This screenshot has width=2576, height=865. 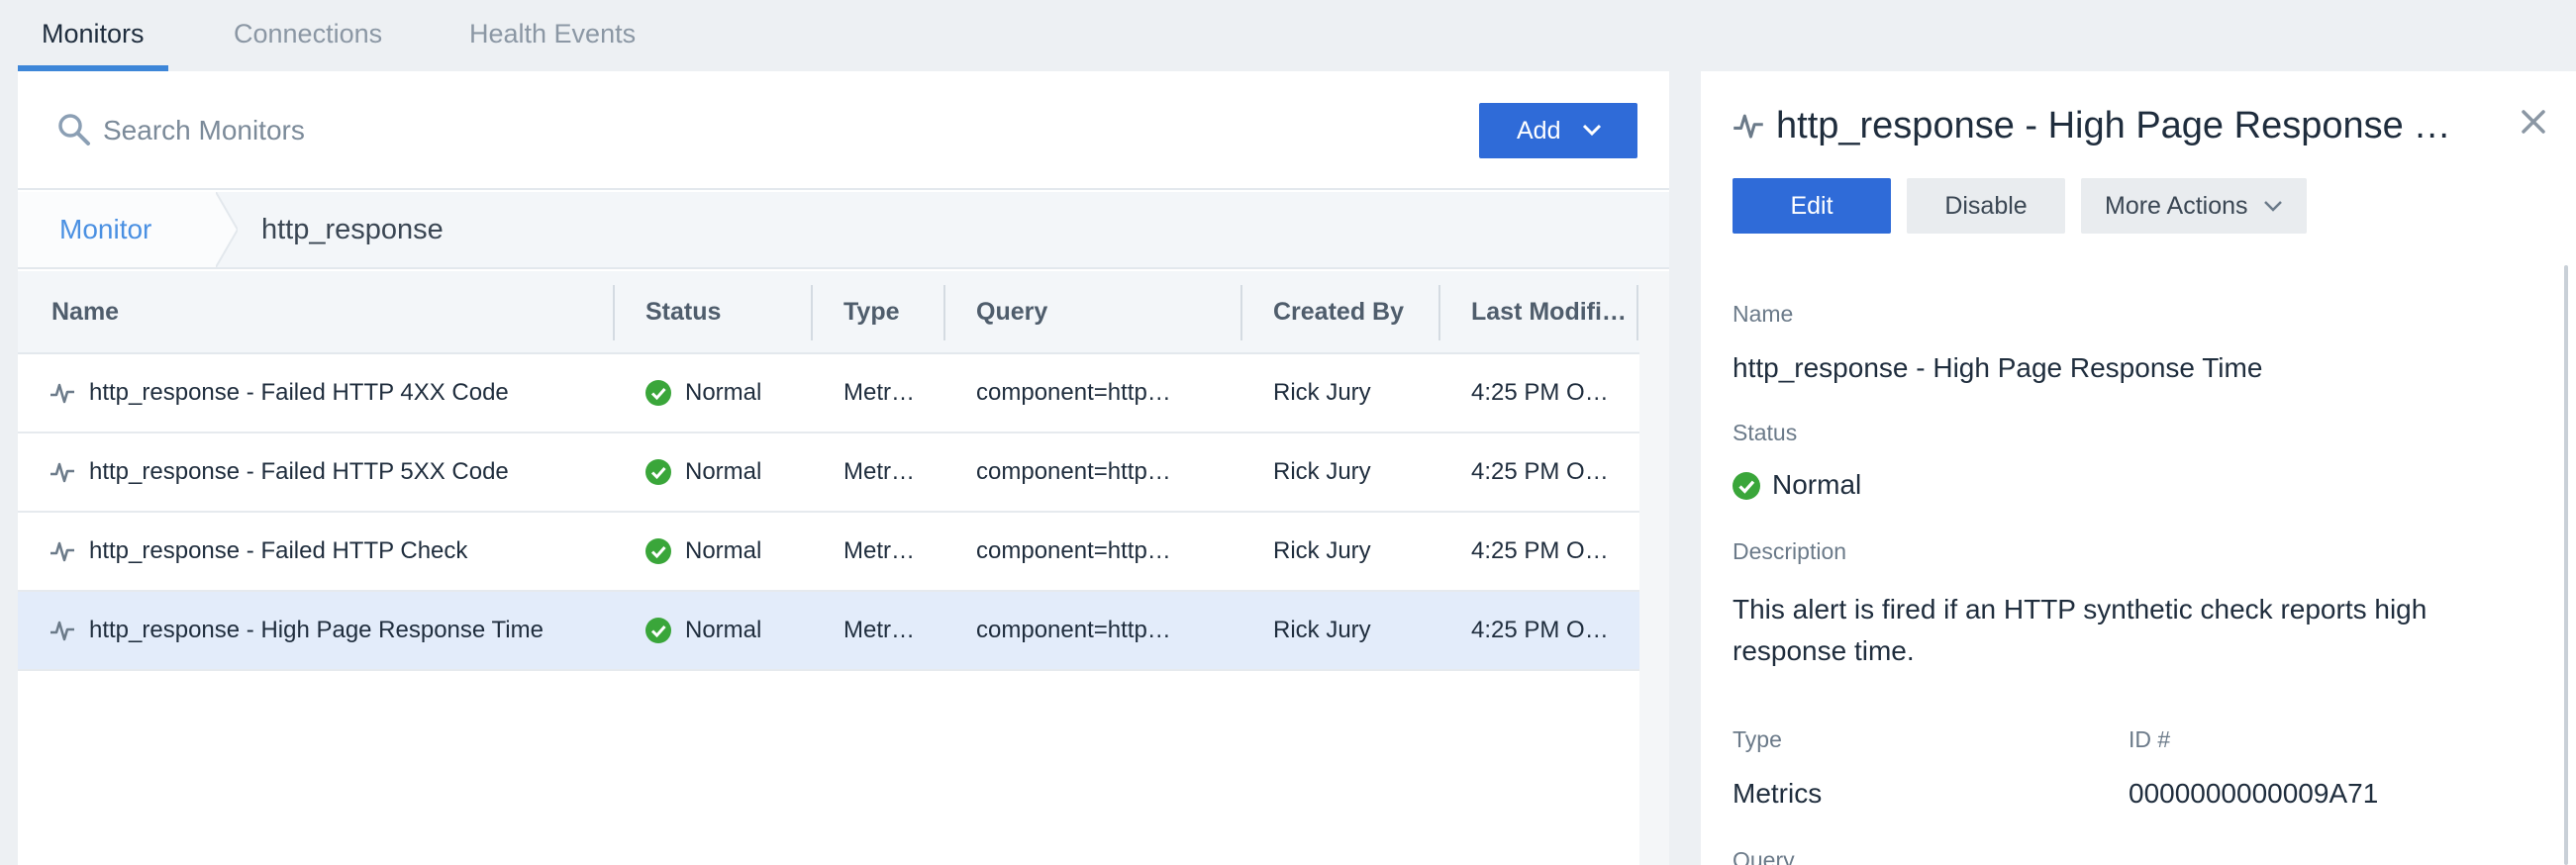 I want to click on more-actions-label: More Actions, so click(x=2176, y=206).